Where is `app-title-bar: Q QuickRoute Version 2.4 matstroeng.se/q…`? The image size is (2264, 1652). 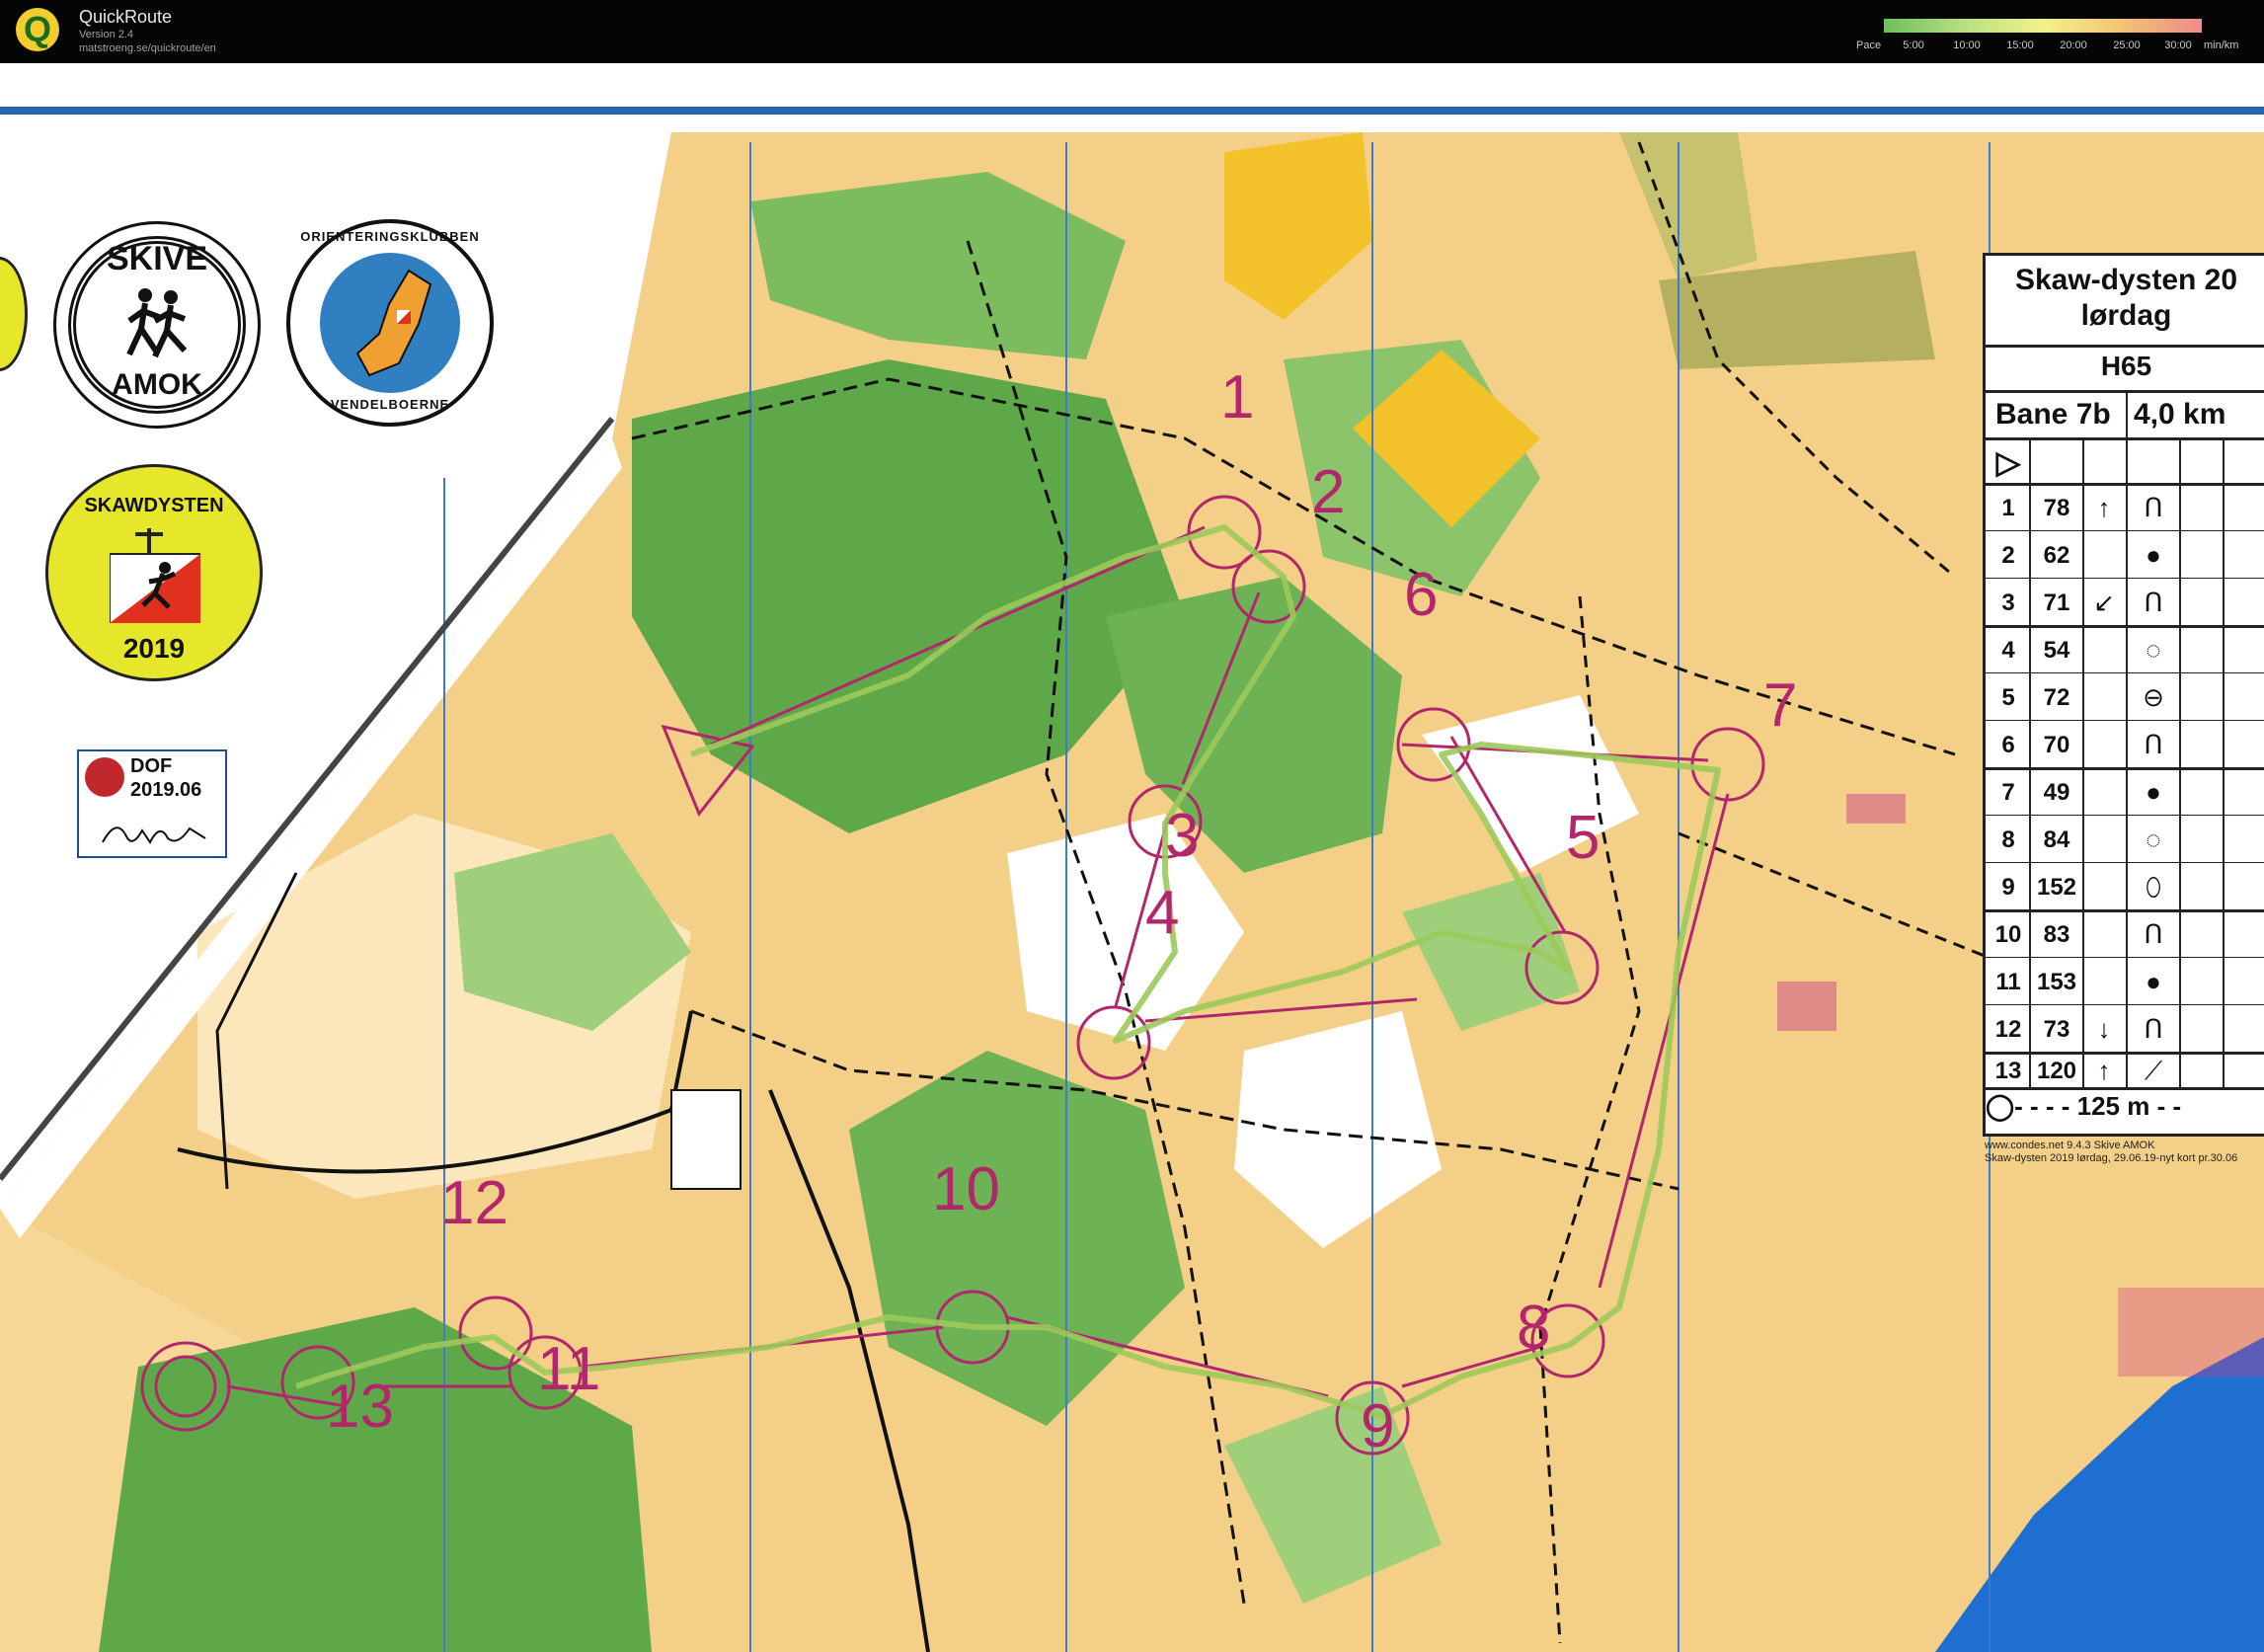
app-title-bar: Q QuickRoute Version 2.4 matstroeng.se/q… is located at coordinates (1132, 31).